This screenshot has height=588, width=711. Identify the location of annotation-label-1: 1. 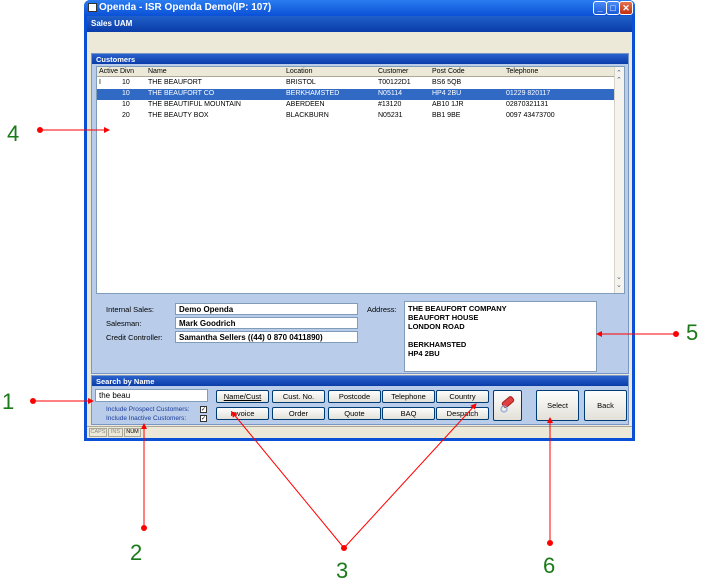
(8, 401).